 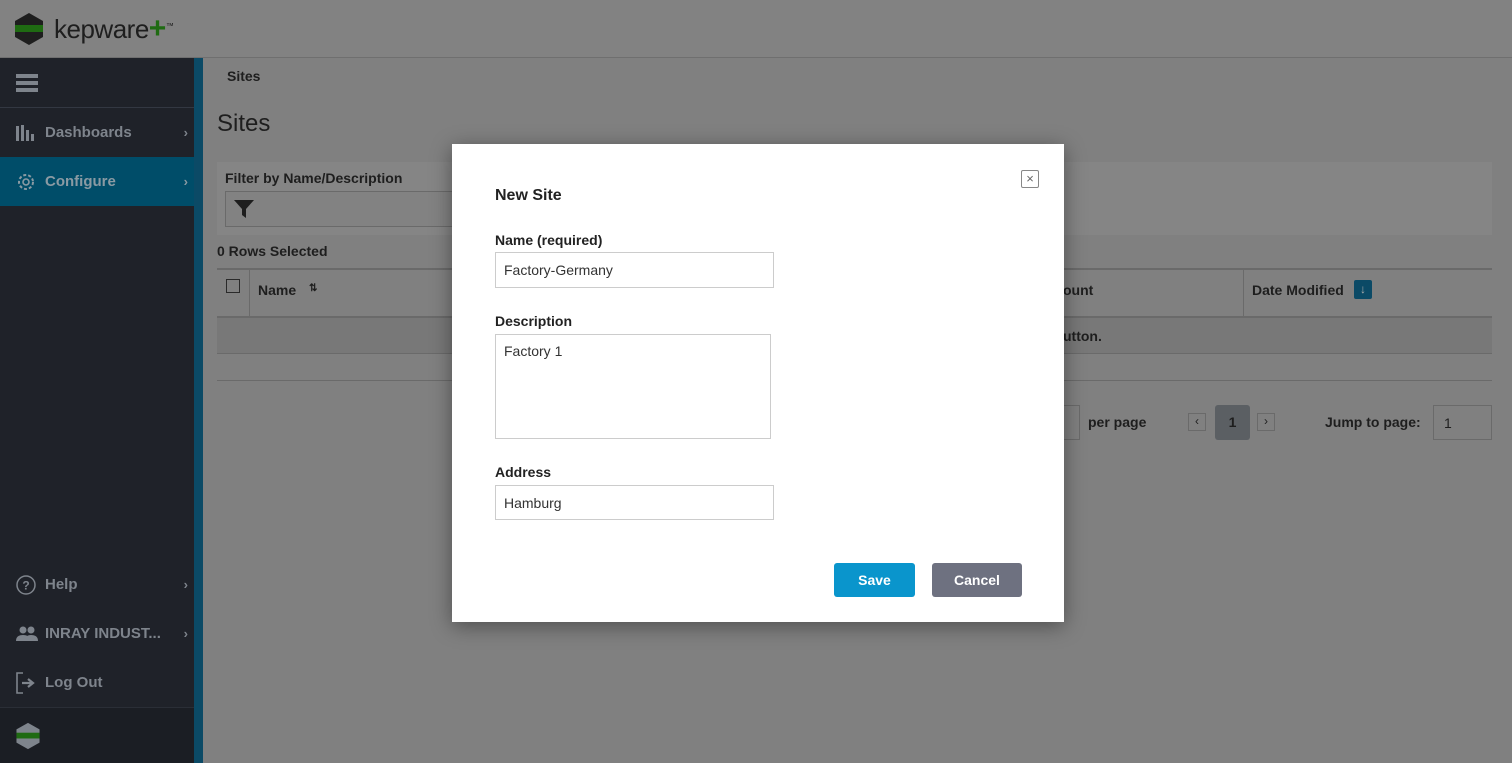 I want to click on jump-label: Jump to page:, so click(x=1373, y=422).